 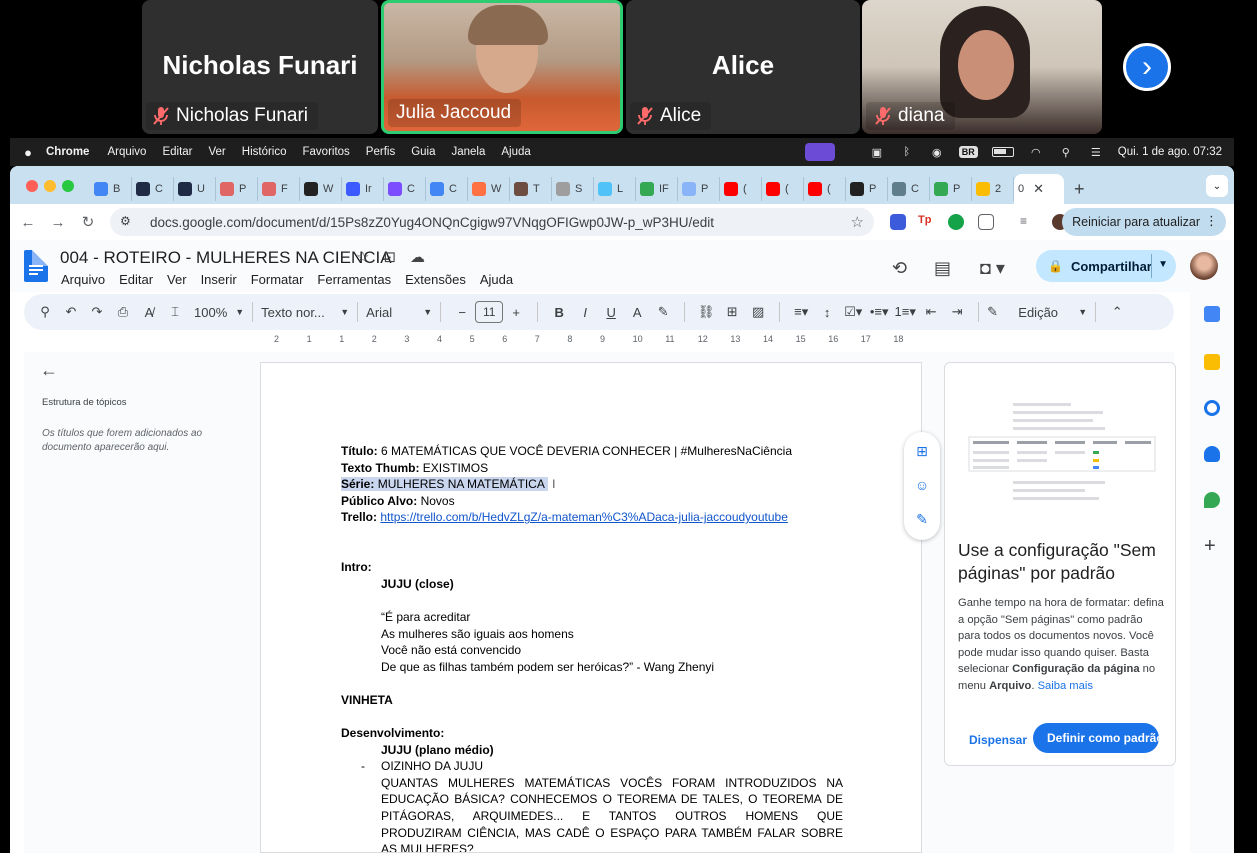 What do you see at coordinates (219, 312) in the screenshot?
I see `zoom-select: 100% ▼` at bounding box center [219, 312].